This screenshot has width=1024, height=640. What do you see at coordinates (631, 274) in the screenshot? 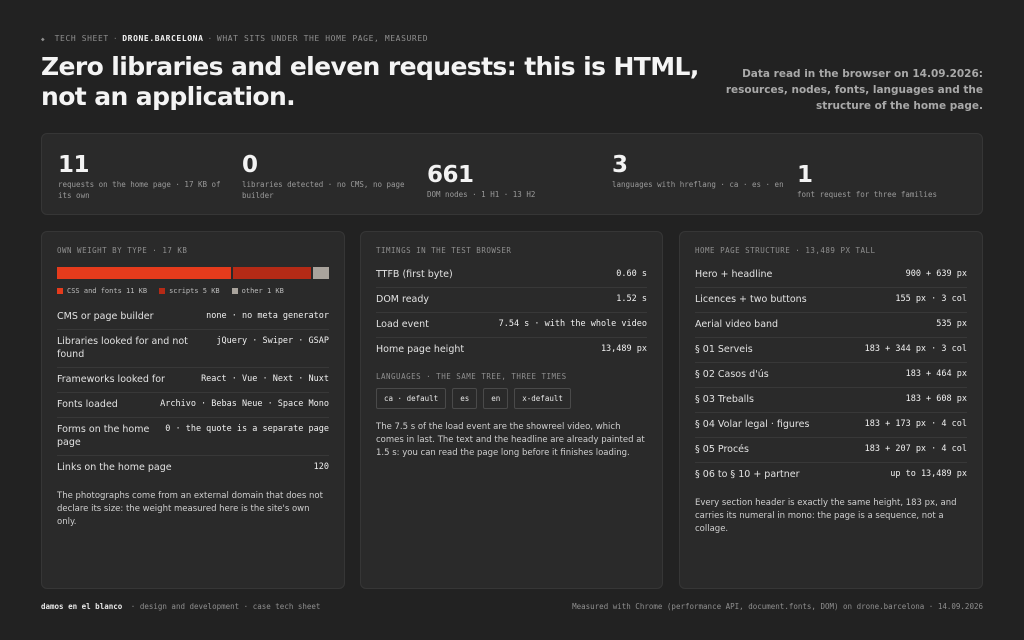
I see `row-value: 0.60 s` at bounding box center [631, 274].